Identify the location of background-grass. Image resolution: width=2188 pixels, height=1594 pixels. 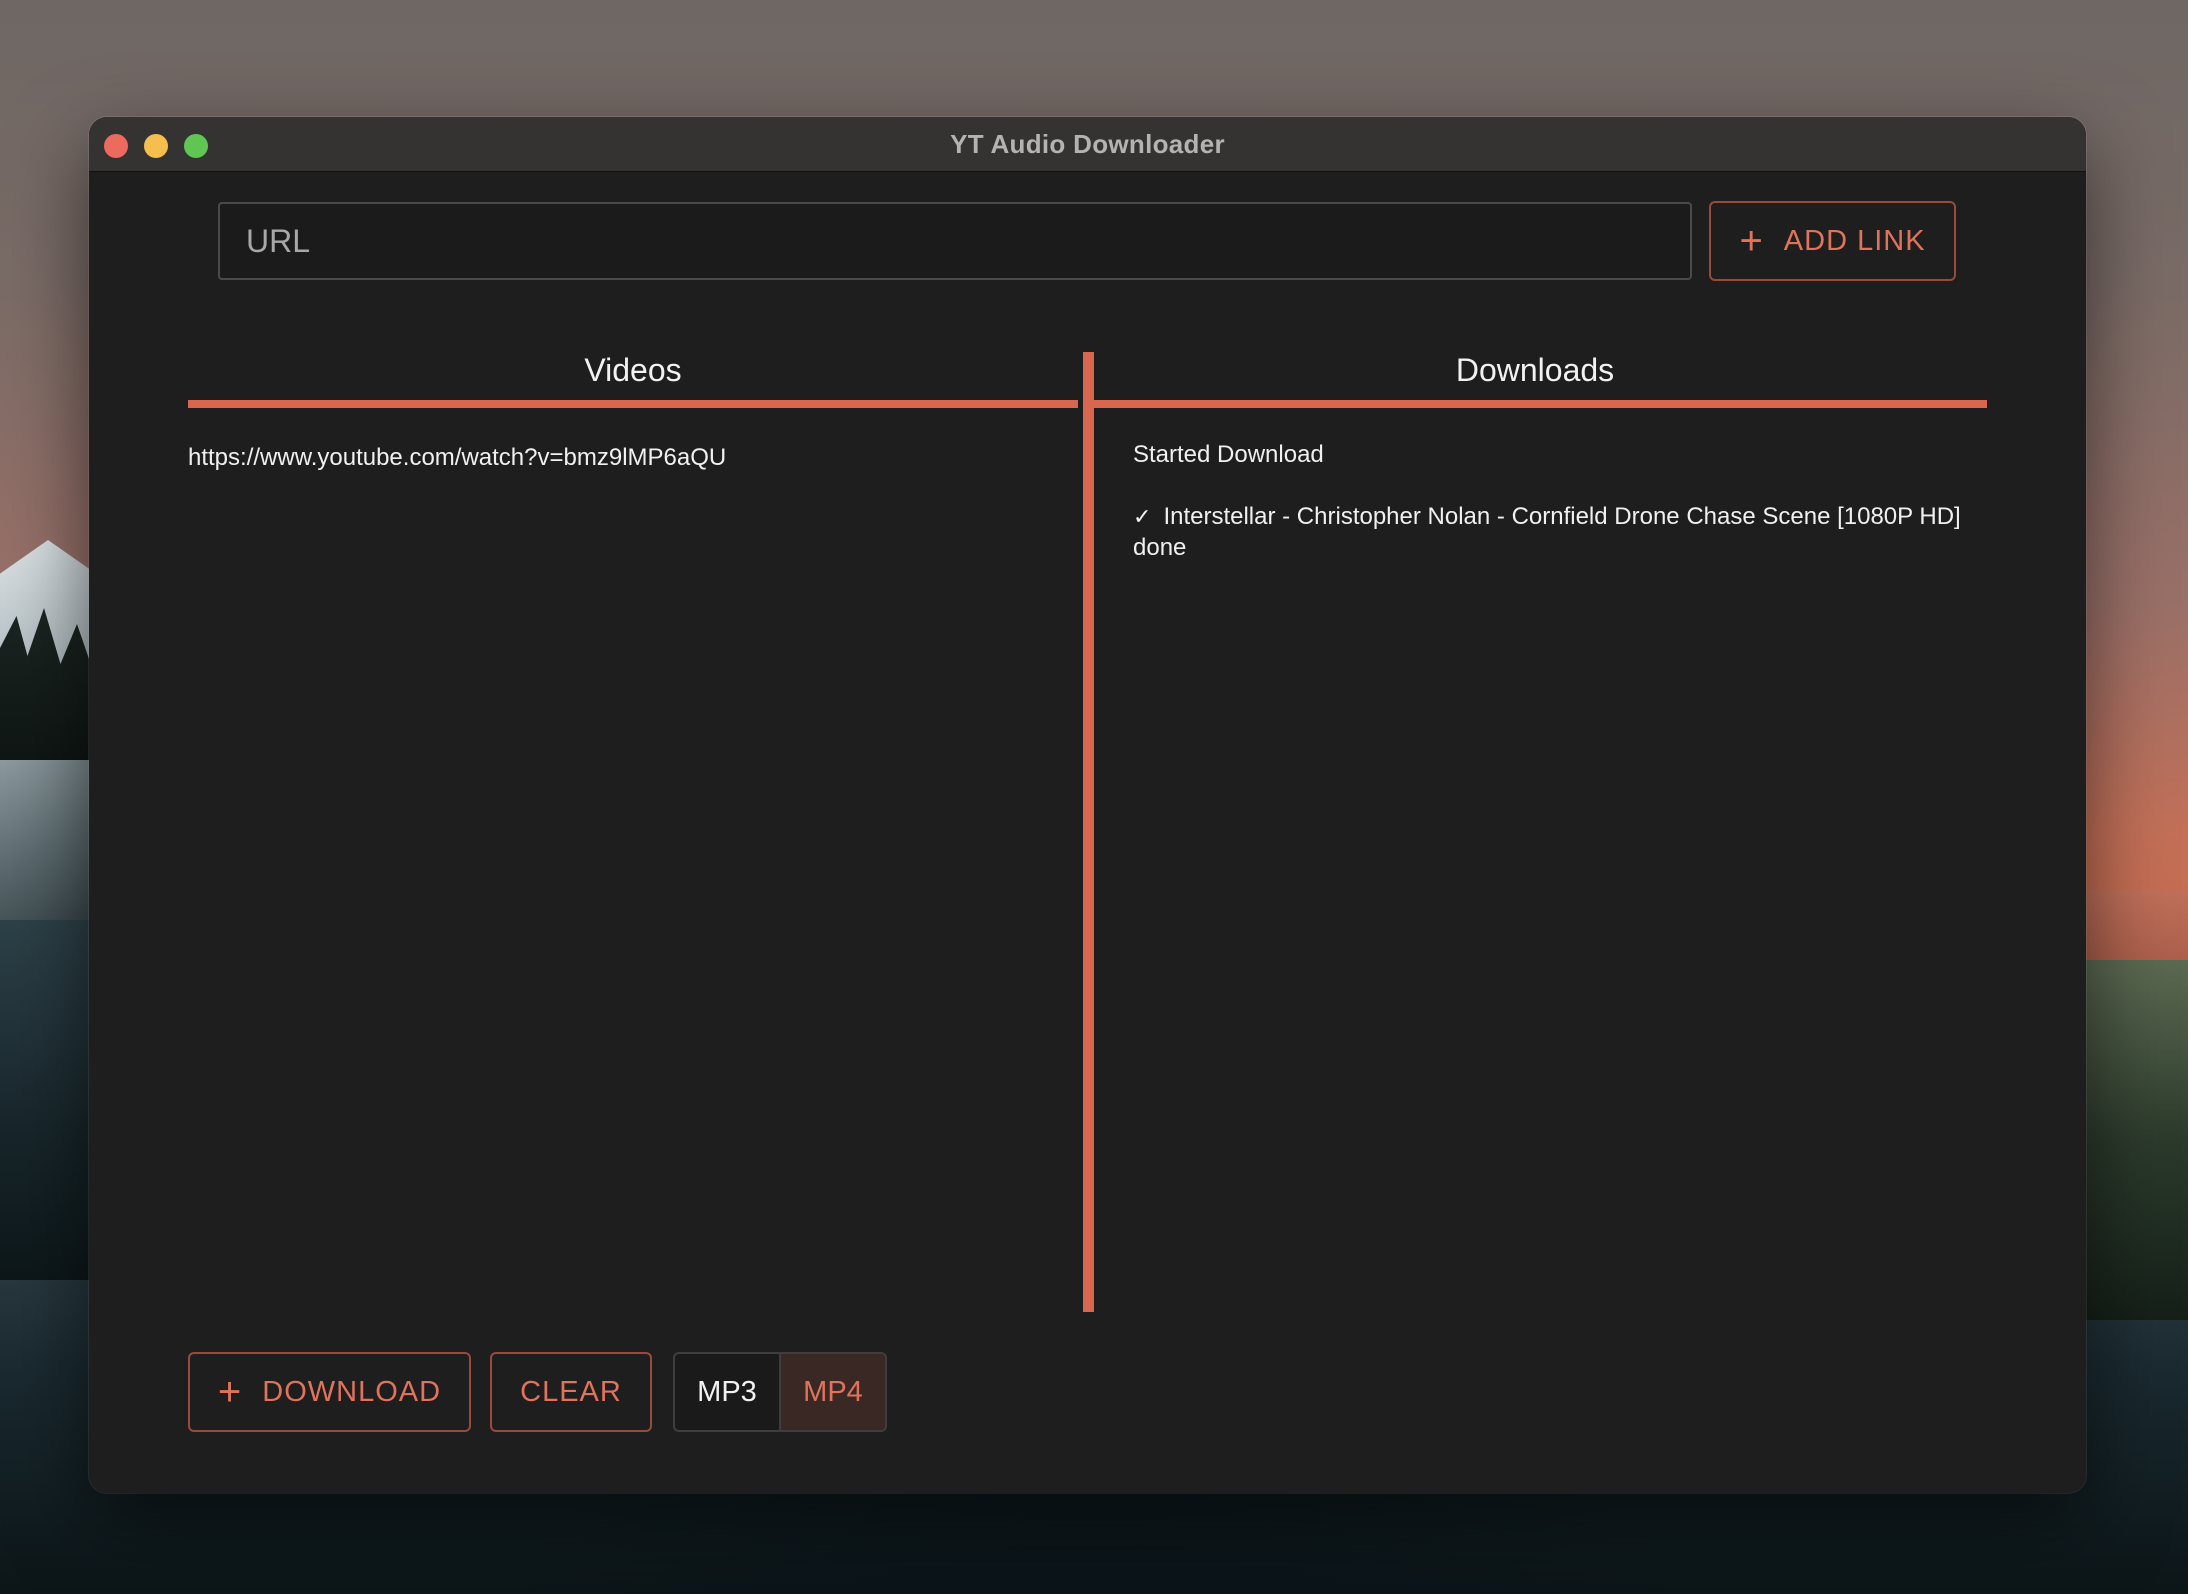
(2130, 1140).